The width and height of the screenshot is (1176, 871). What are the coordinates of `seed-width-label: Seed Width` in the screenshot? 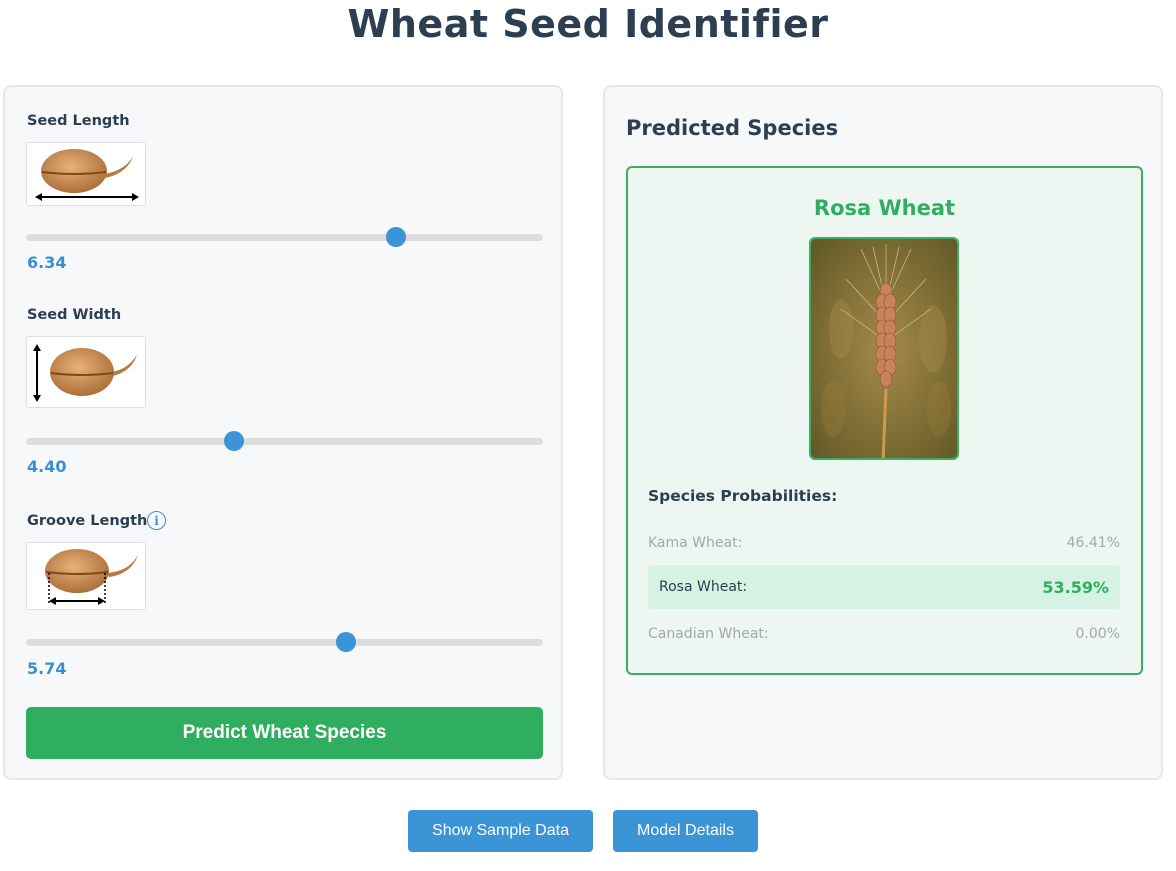 It's located at (74, 315).